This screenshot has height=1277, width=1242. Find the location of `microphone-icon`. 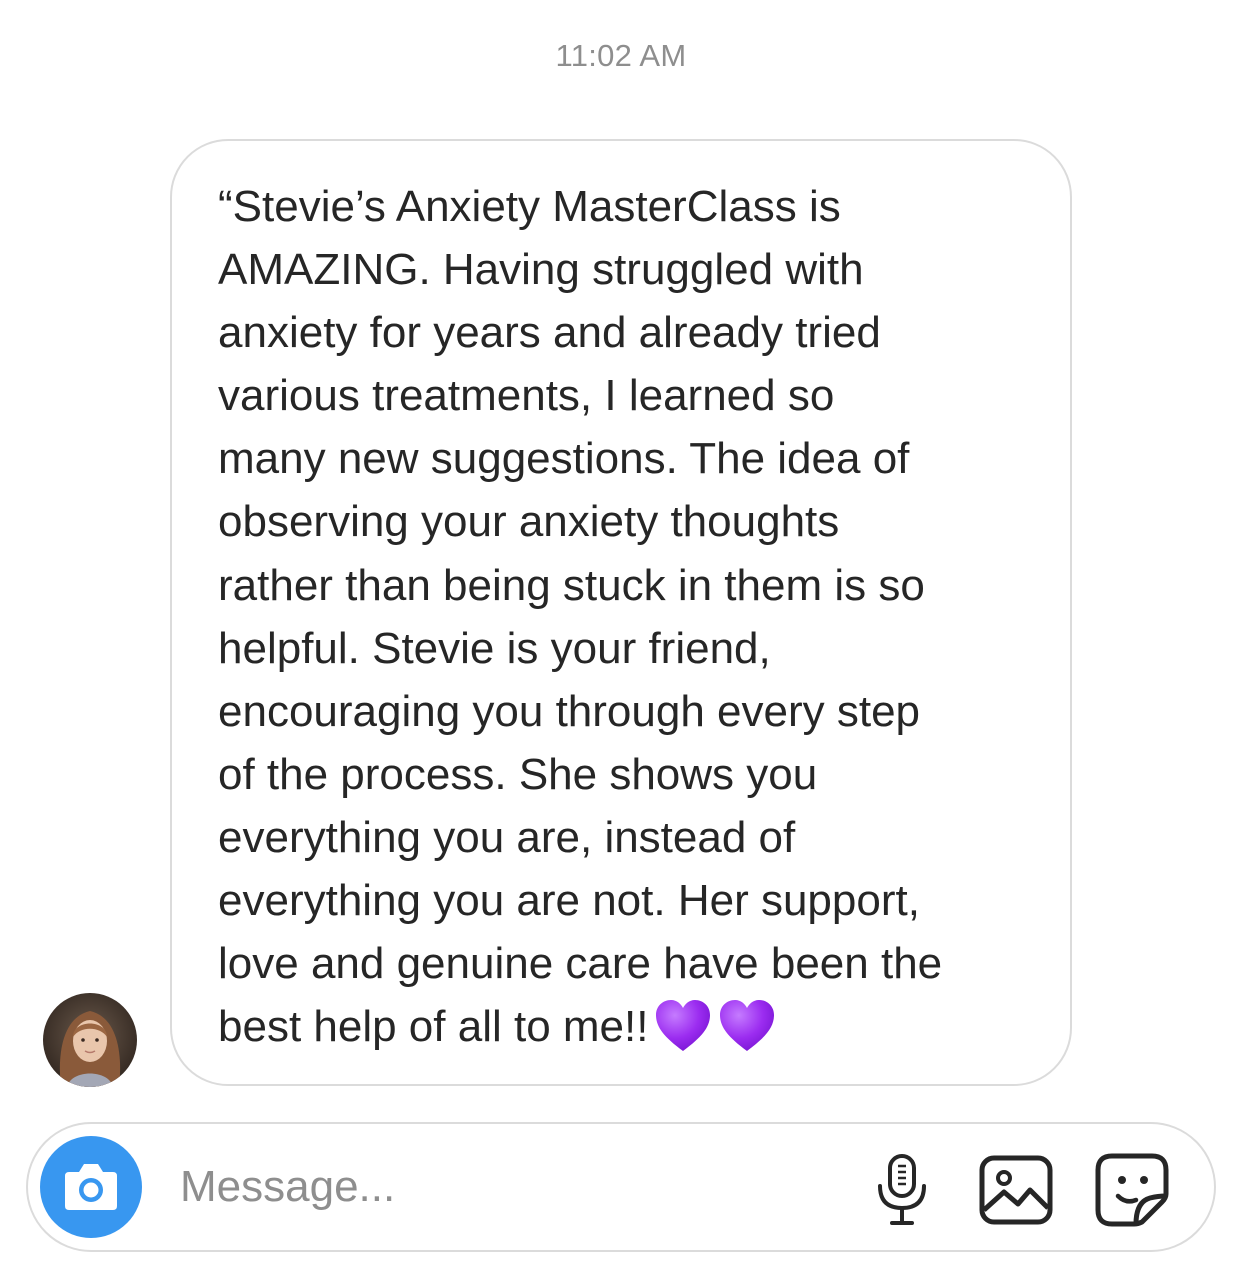

microphone-icon is located at coordinates (902, 1189).